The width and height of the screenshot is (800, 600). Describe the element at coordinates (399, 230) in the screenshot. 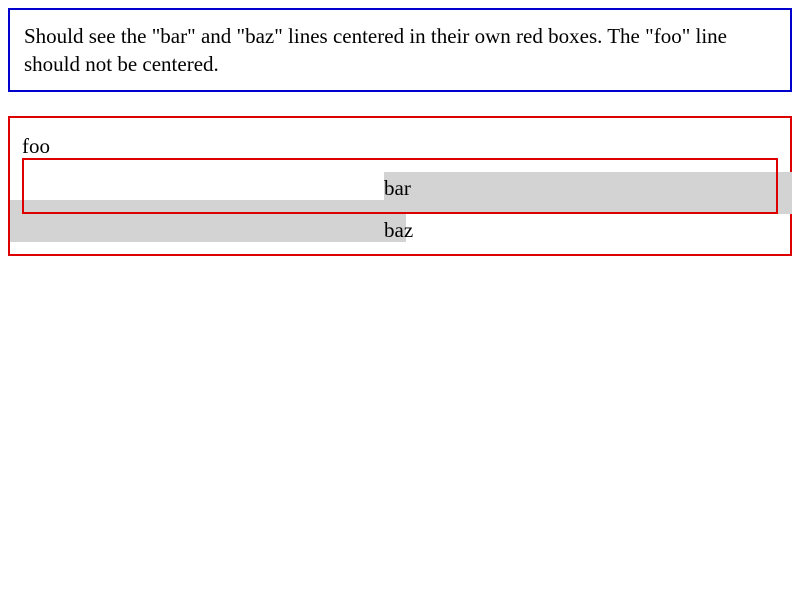

I see `baz-line: baz` at that location.